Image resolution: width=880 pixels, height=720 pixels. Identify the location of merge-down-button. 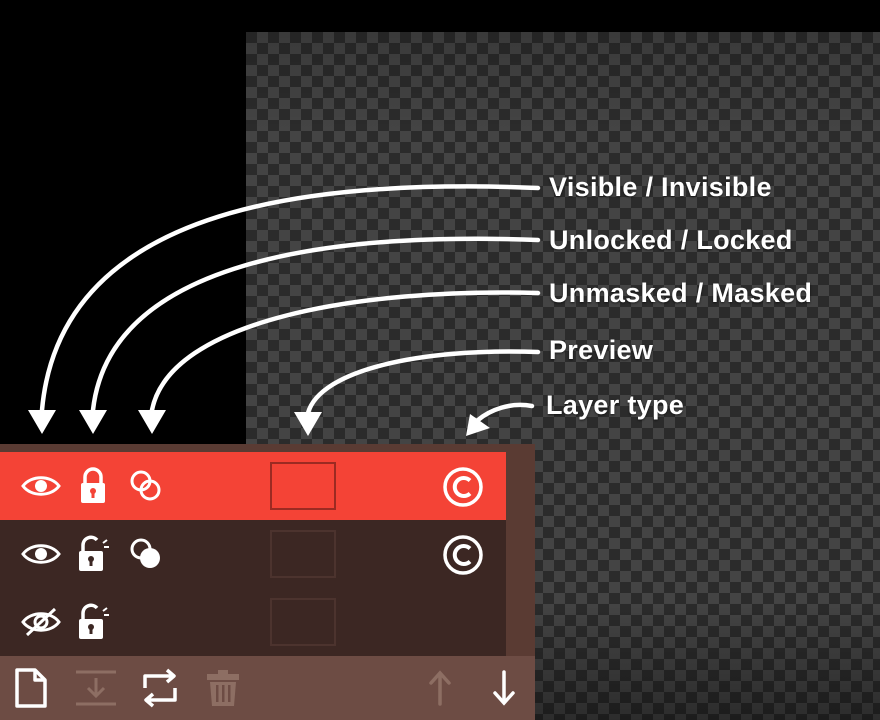
(96, 688).